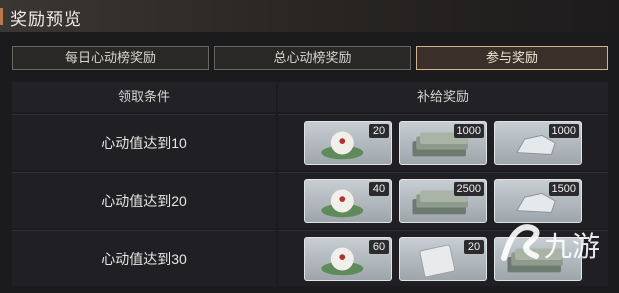  I want to click on jiuyou-logo: 九游, so click(550, 243).